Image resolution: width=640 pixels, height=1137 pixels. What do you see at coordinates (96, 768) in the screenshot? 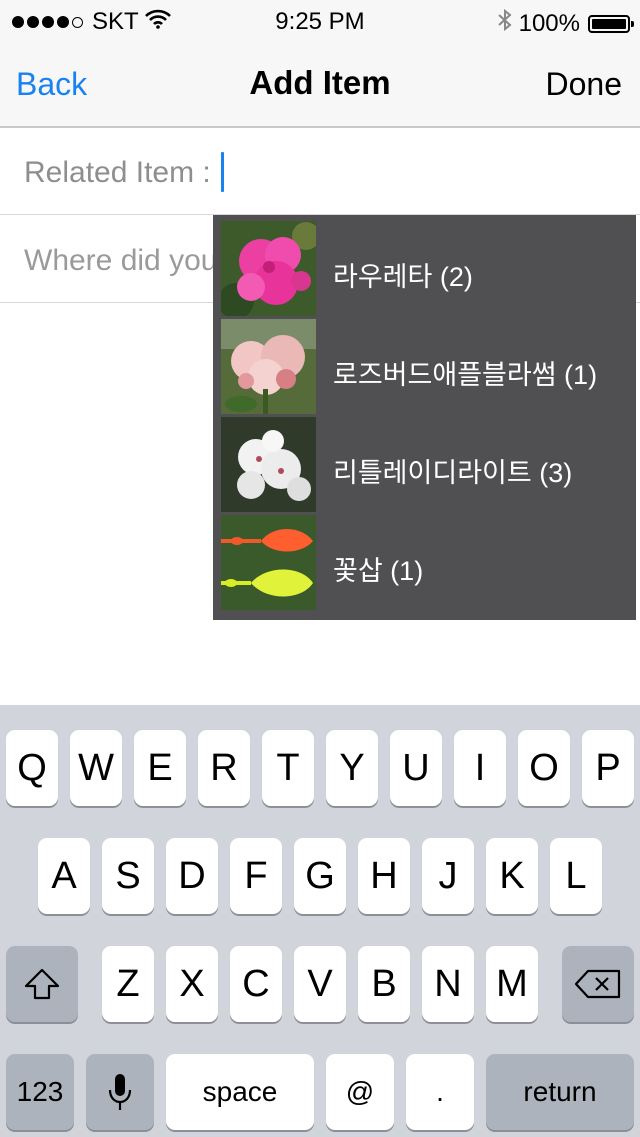
I see `key-w: W` at bounding box center [96, 768].